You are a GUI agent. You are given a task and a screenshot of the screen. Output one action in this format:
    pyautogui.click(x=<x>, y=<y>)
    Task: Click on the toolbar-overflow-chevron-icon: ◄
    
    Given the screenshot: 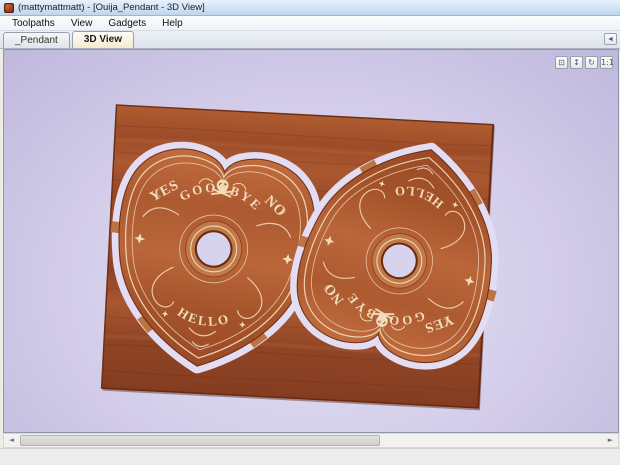 What is the action you would take?
    pyautogui.click(x=610, y=39)
    